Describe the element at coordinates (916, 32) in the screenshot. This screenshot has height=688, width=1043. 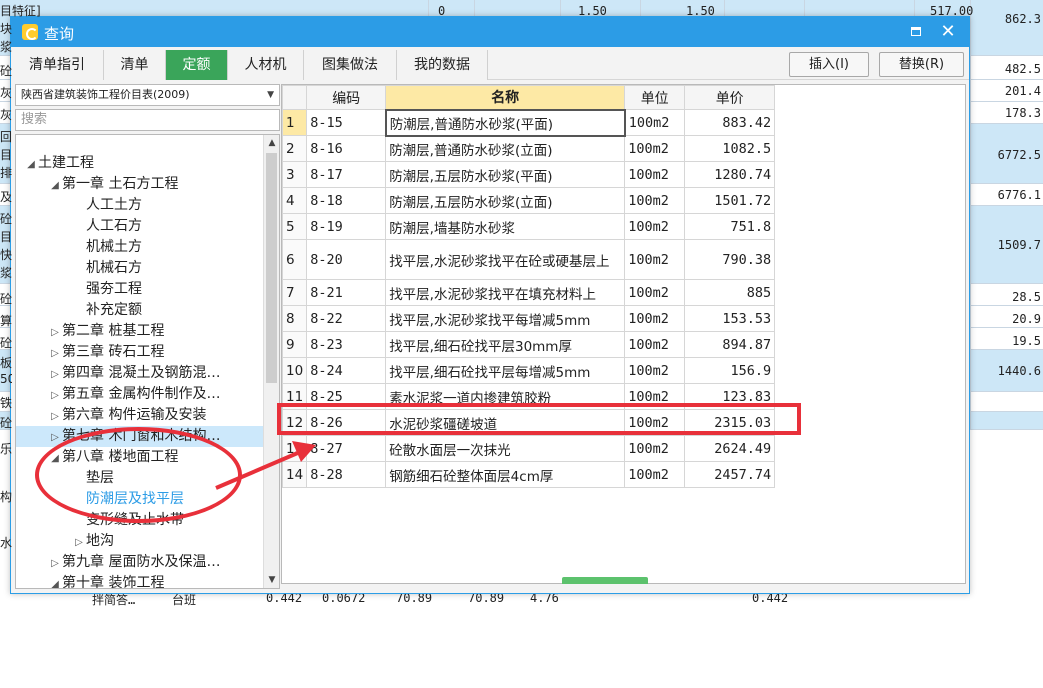
I see `restore-icon` at that location.